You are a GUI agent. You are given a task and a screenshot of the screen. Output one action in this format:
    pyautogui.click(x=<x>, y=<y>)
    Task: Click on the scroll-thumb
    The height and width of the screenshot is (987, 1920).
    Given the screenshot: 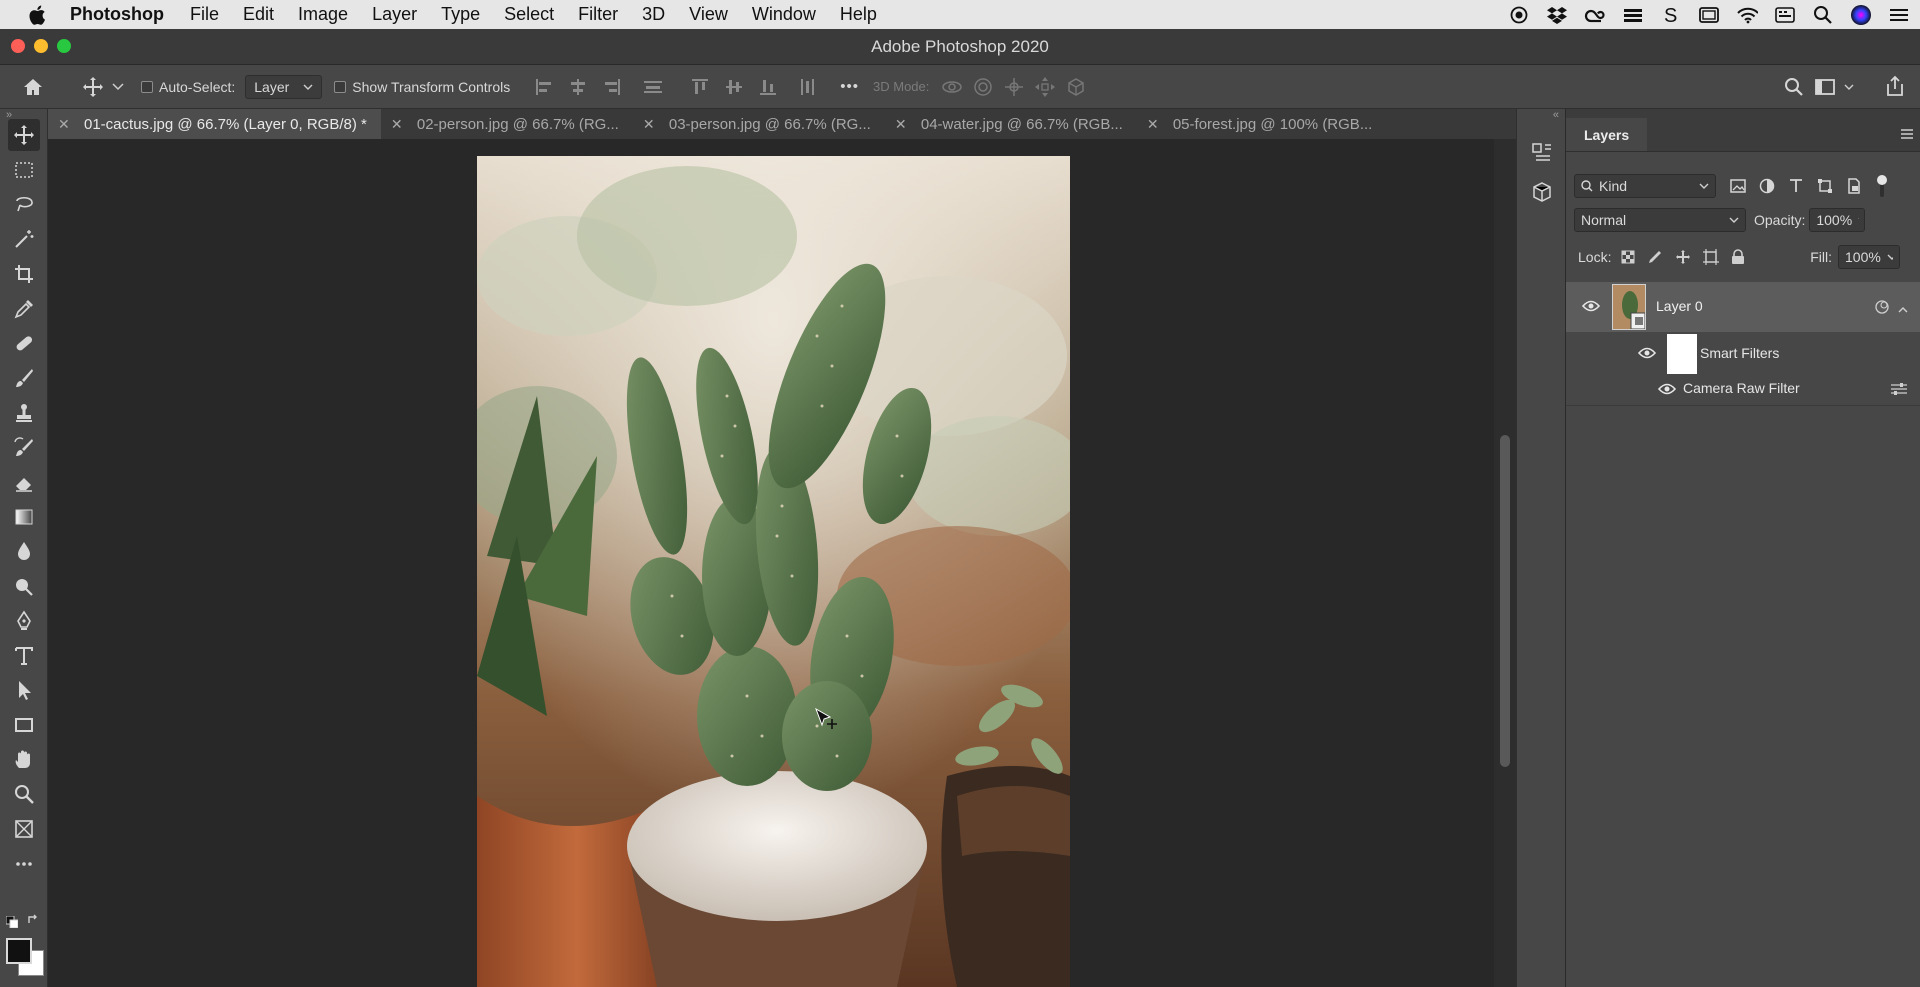 What is the action you would take?
    pyautogui.click(x=1505, y=601)
    